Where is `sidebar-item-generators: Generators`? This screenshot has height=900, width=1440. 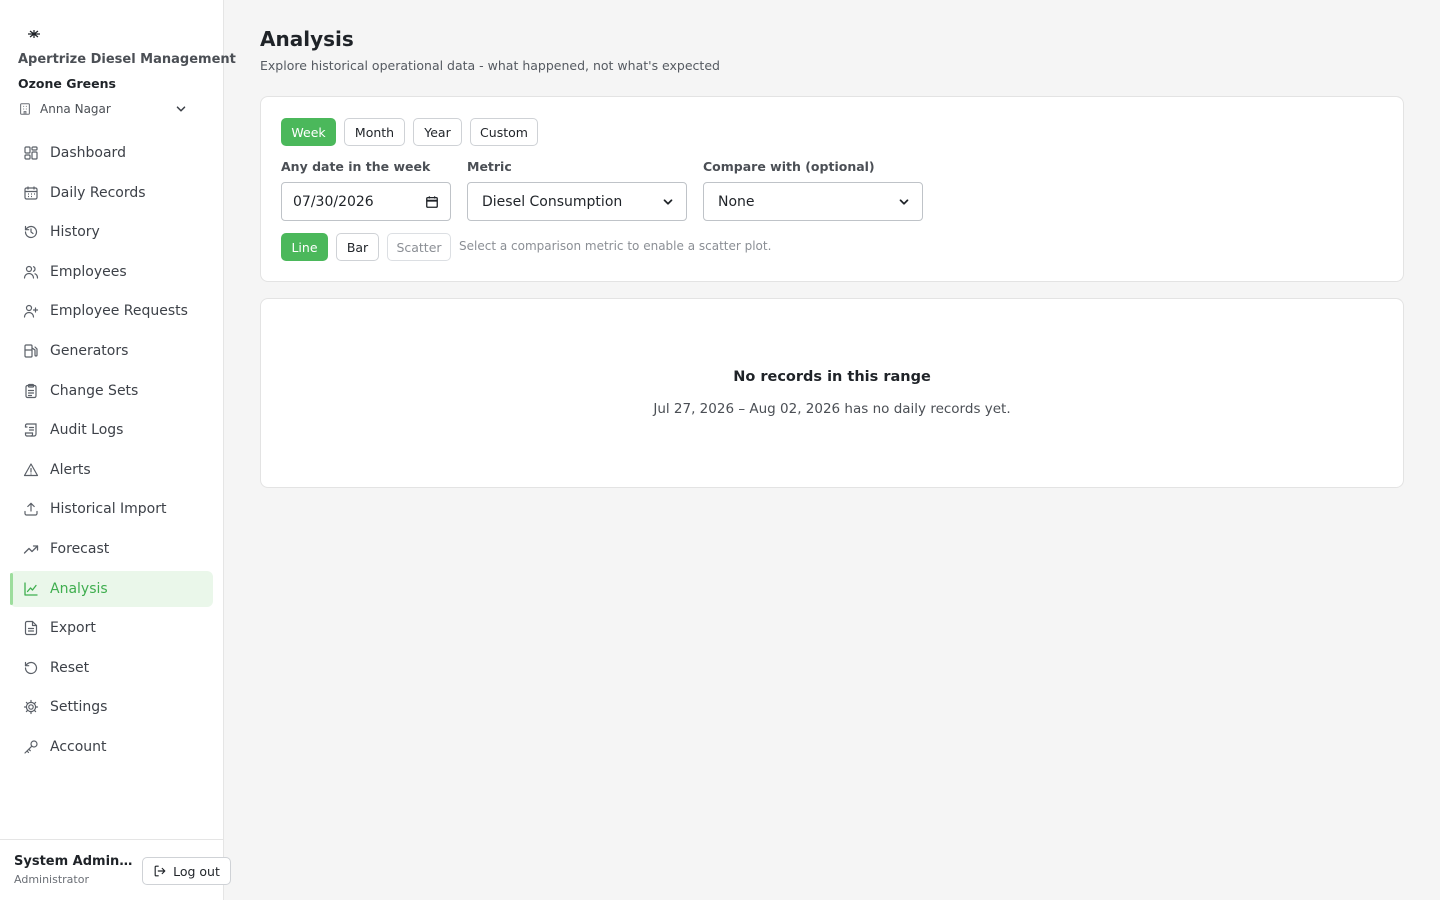 sidebar-item-generators: Generators is located at coordinates (111, 351).